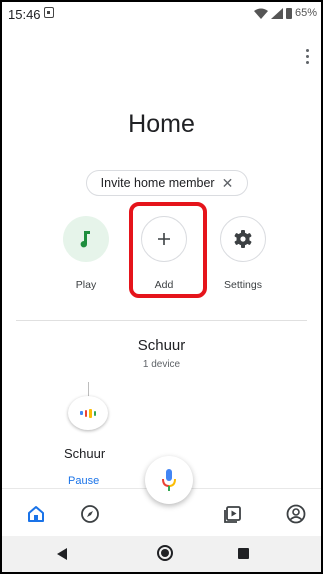 The height and width of the screenshot is (574, 323). Describe the element at coordinates (296, 514) in the screenshot. I see `account-icon` at that location.